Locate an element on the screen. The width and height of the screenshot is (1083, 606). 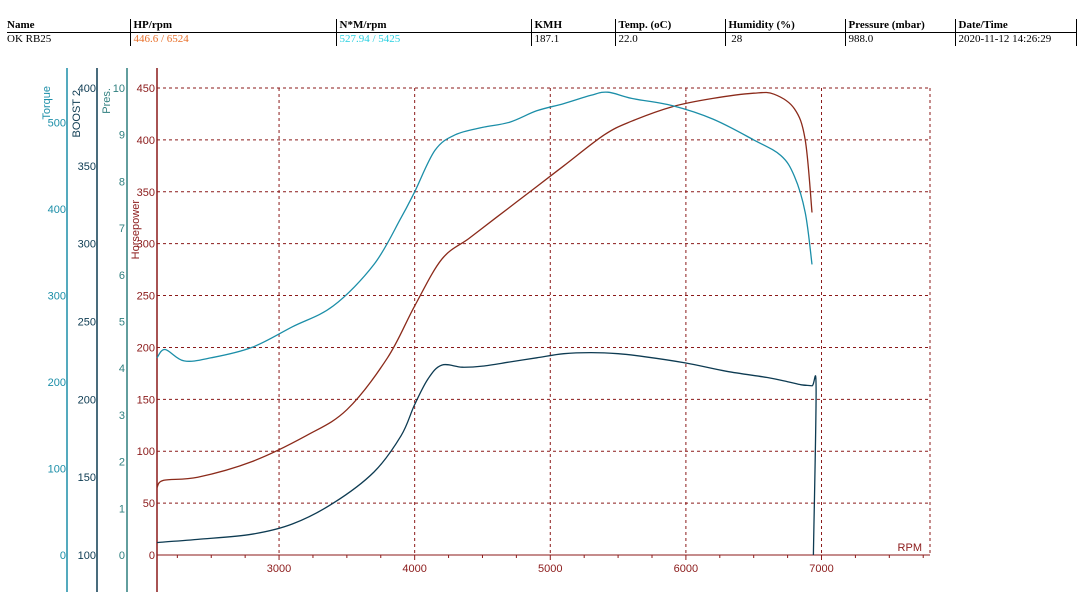
boost-axis-title: BOOST 2 is located at coordinates (77, 113).